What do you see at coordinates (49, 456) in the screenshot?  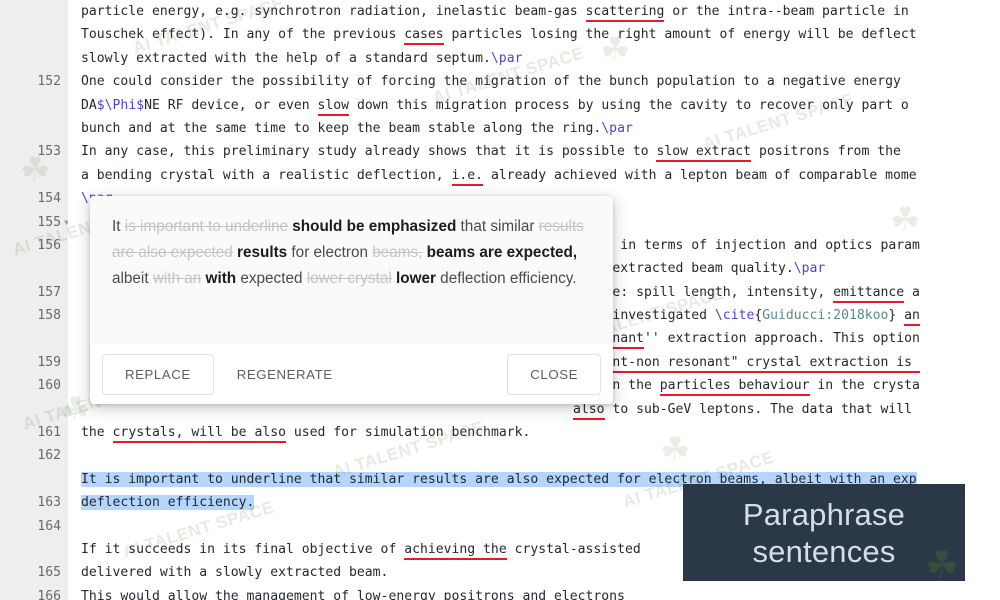 I see `line-number: 162` at bounding box center [49, 456].